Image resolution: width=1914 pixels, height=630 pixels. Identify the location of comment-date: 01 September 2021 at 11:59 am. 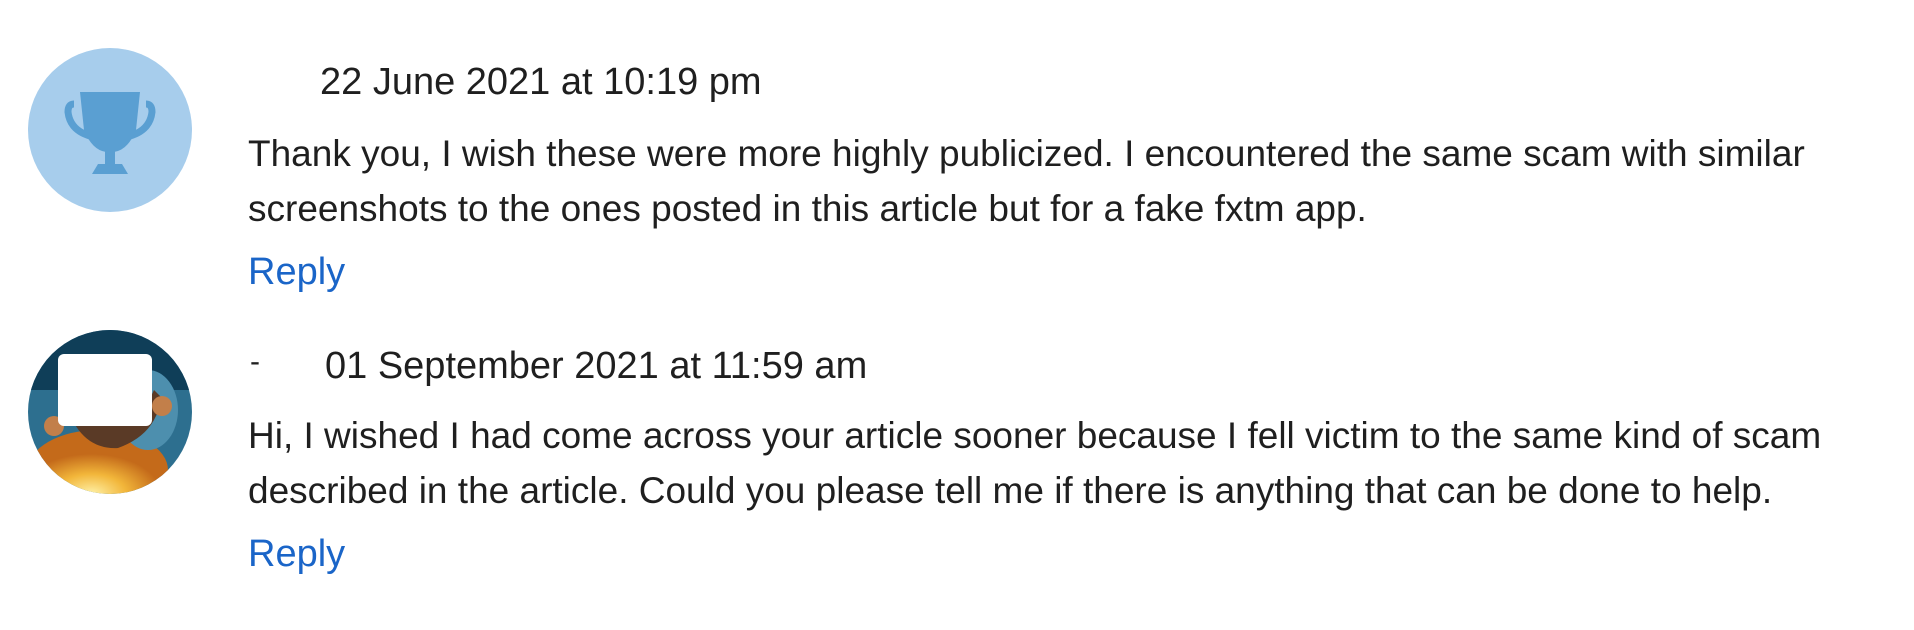
(596, 366).